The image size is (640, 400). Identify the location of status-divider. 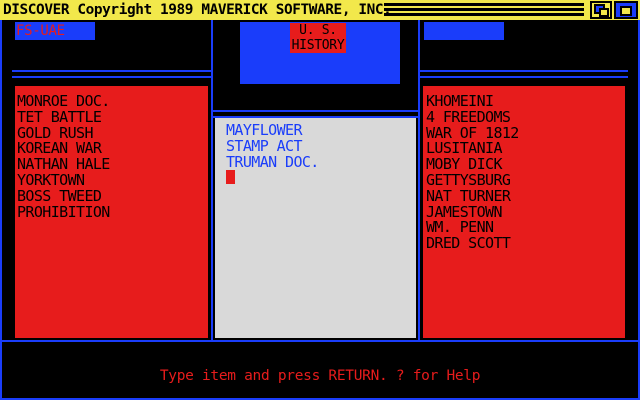
(320, 341).